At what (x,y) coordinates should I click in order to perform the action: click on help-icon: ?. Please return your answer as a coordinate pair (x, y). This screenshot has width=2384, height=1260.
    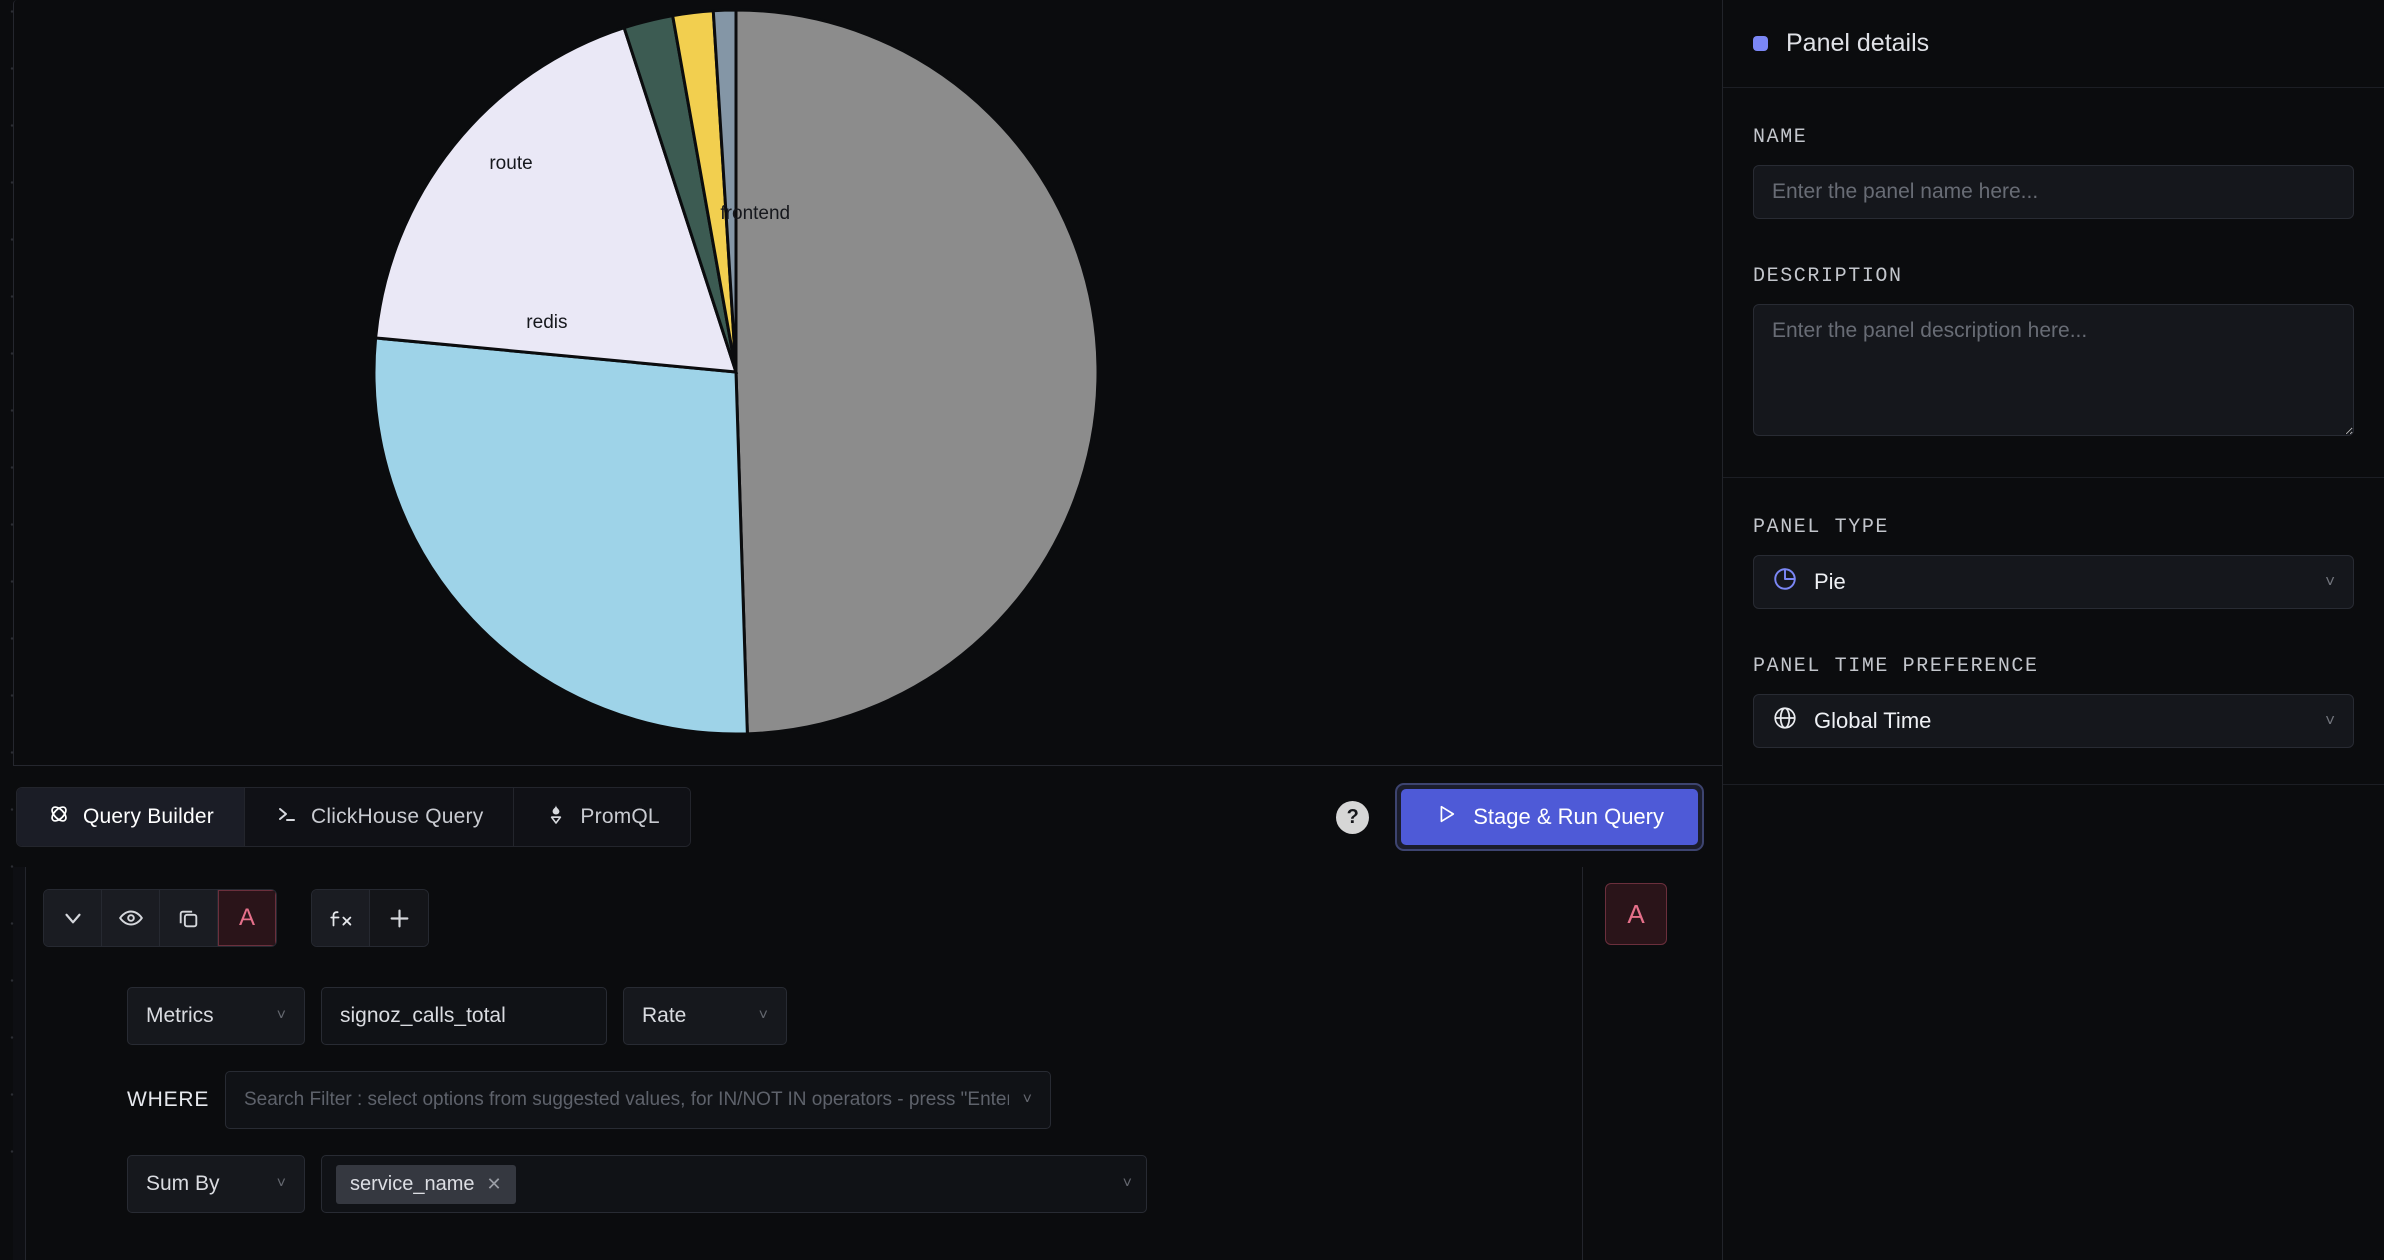
    Looking at the image, I should click on (1353, 817).